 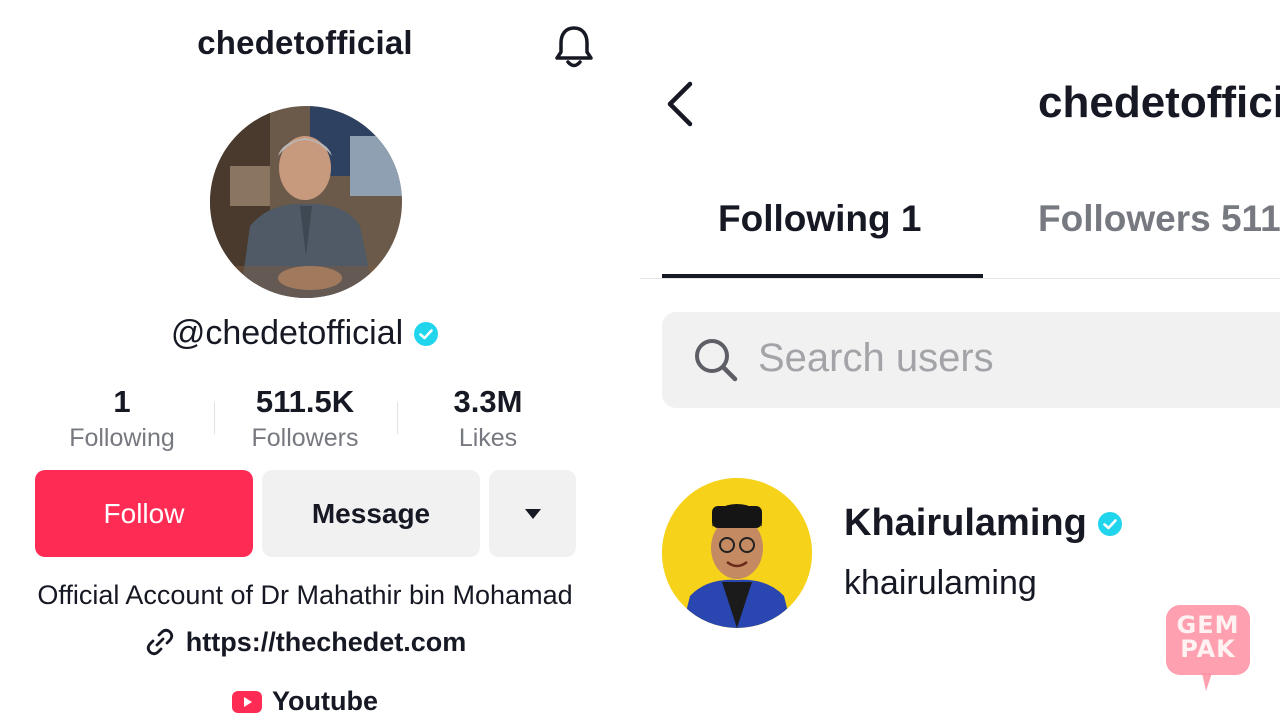 What do you see at coordinates (122, 401) in the screenshot?
I see `stat-following-value: 1` at bounding box center [122, 401].